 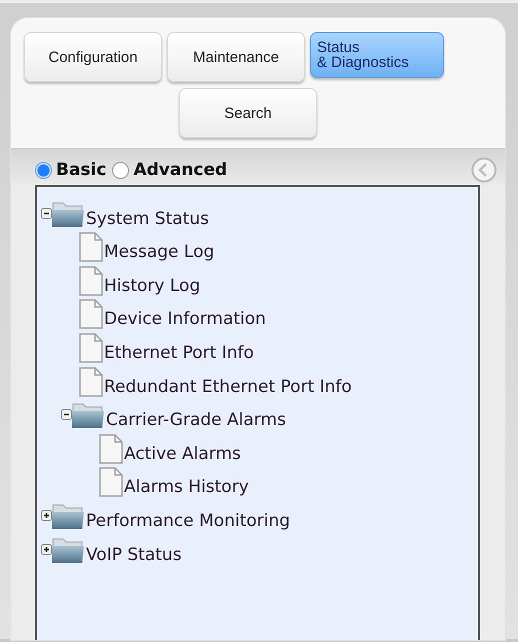 What do you see at coordinates (182, 454) in the screenshot?
I see `tree-item-link: Active Alarms` at bounding box center [182, 454].